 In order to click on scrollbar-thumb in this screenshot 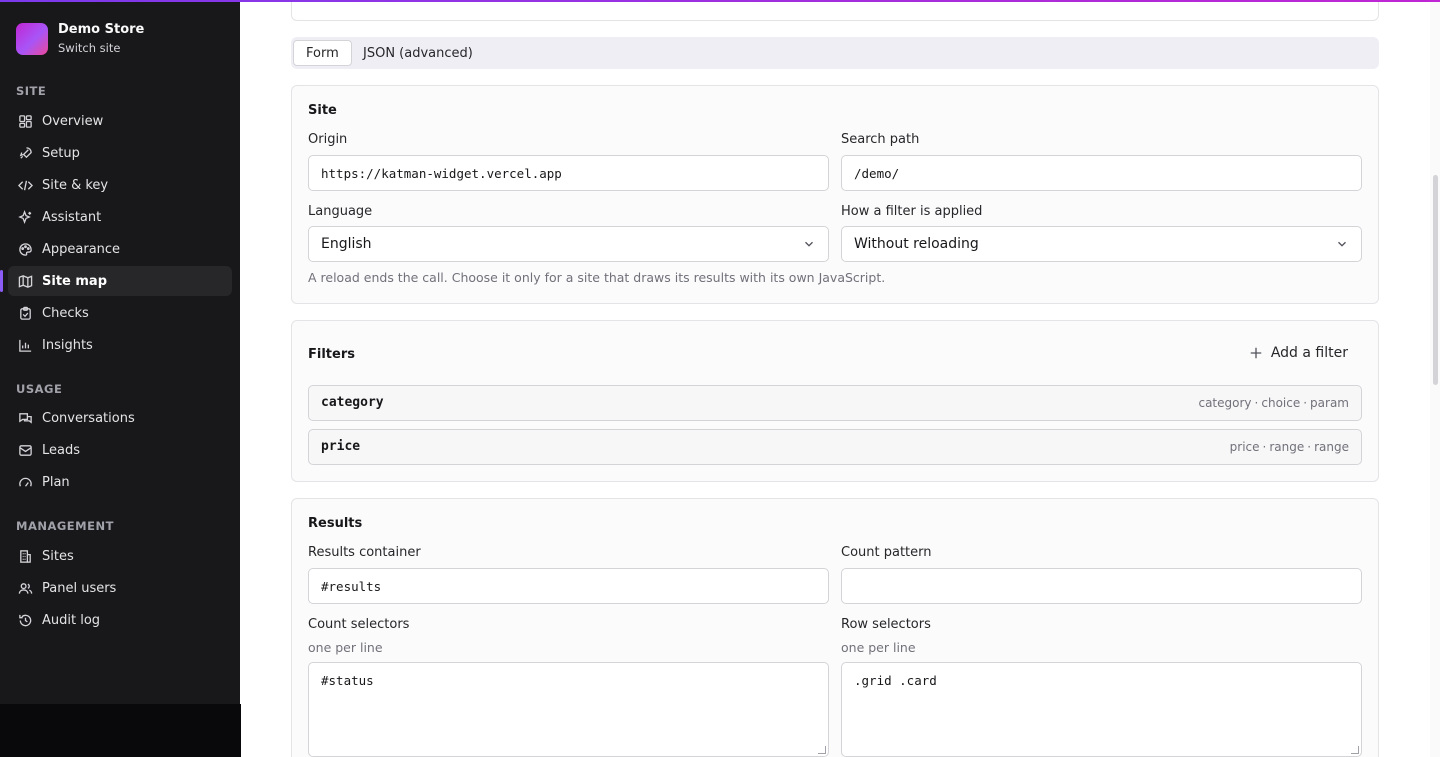, I will do `click(1435, 280)`.